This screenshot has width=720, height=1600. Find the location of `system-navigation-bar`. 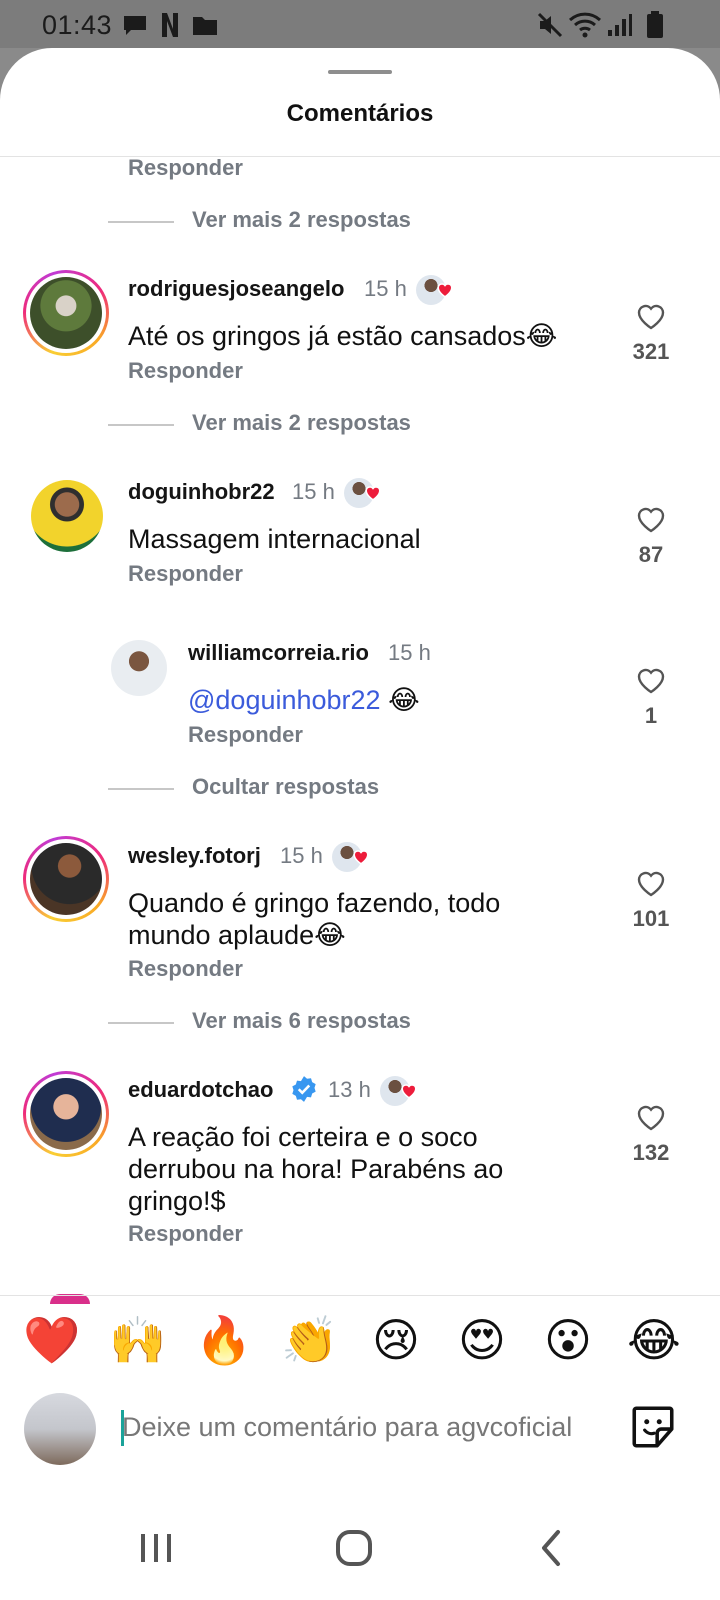

system-navigation-bar is located at coordinates (360, 1544).